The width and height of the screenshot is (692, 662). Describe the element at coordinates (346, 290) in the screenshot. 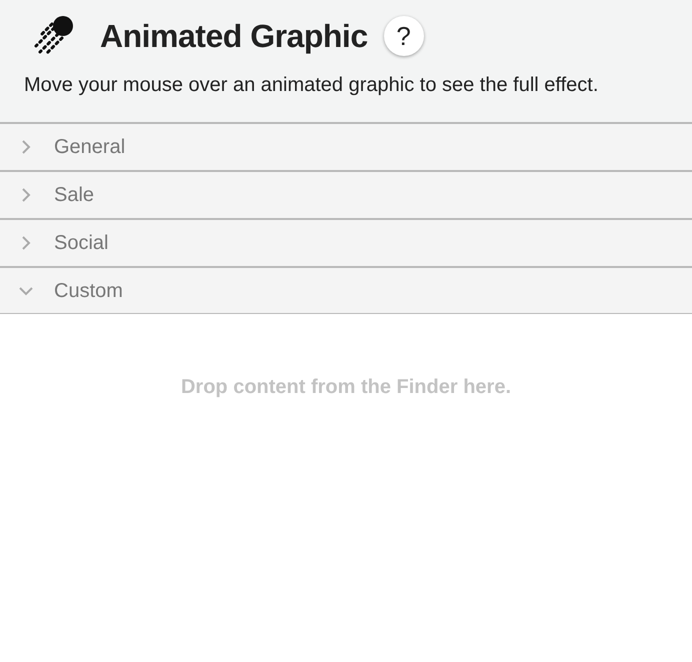

I see `section-header: Custom` at that location.